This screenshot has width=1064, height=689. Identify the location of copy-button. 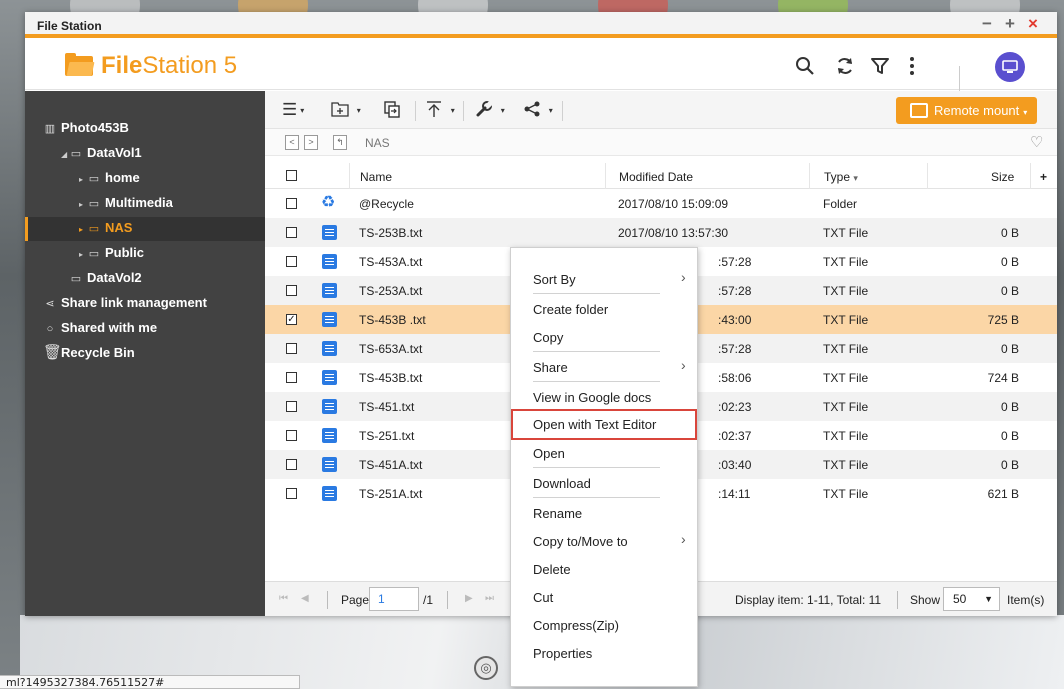
(392, 110).